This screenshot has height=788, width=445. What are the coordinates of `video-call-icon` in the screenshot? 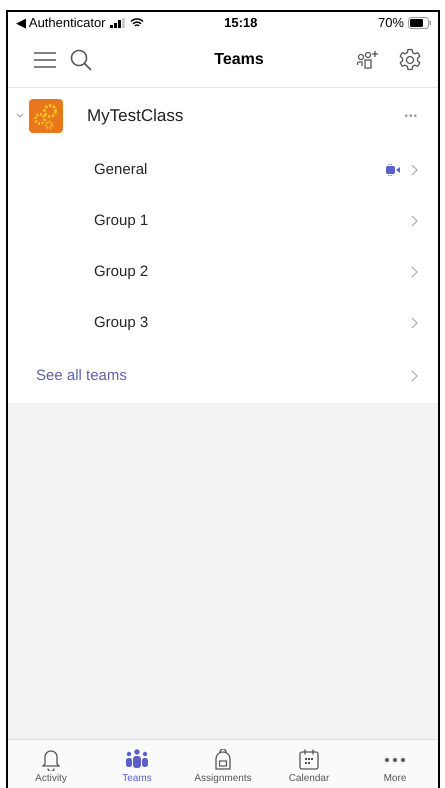 It's located at (393, 169).